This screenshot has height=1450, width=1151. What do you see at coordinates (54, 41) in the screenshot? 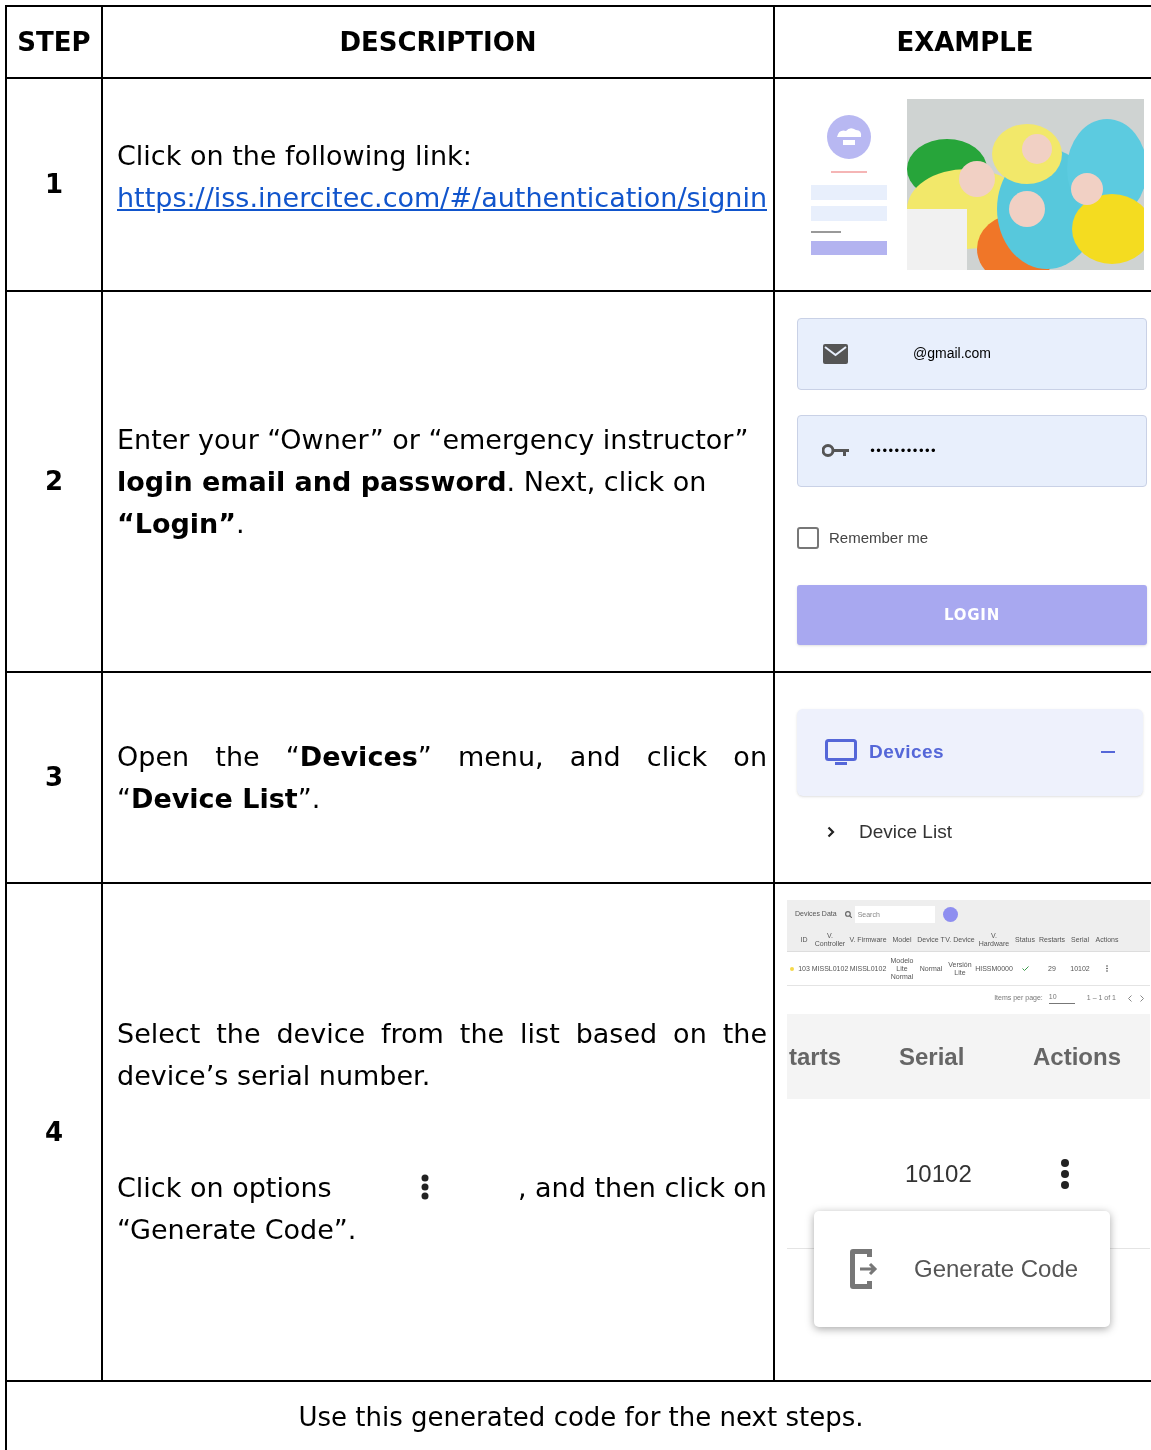
I see `column-header: STEP` at bounding box center [54, 41].